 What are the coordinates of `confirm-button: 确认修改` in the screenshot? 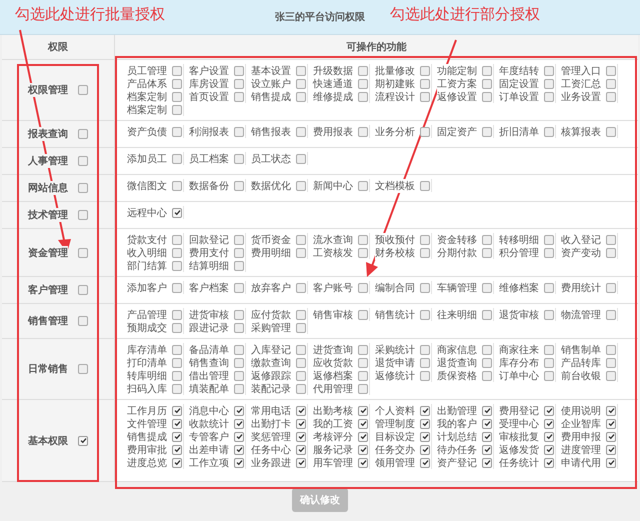 It's located at (320, 500).